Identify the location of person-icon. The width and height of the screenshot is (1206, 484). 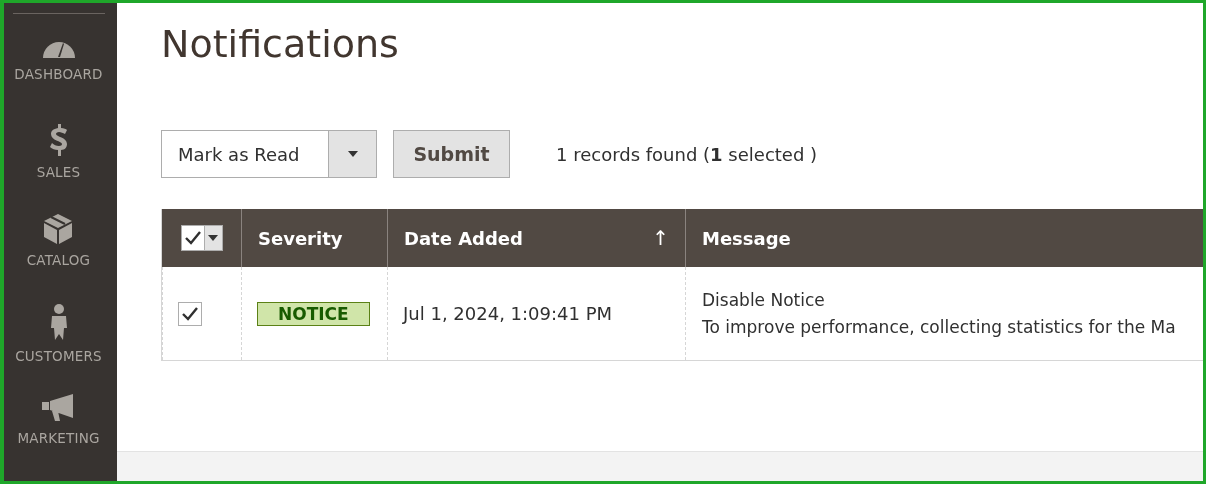
(58, 322).